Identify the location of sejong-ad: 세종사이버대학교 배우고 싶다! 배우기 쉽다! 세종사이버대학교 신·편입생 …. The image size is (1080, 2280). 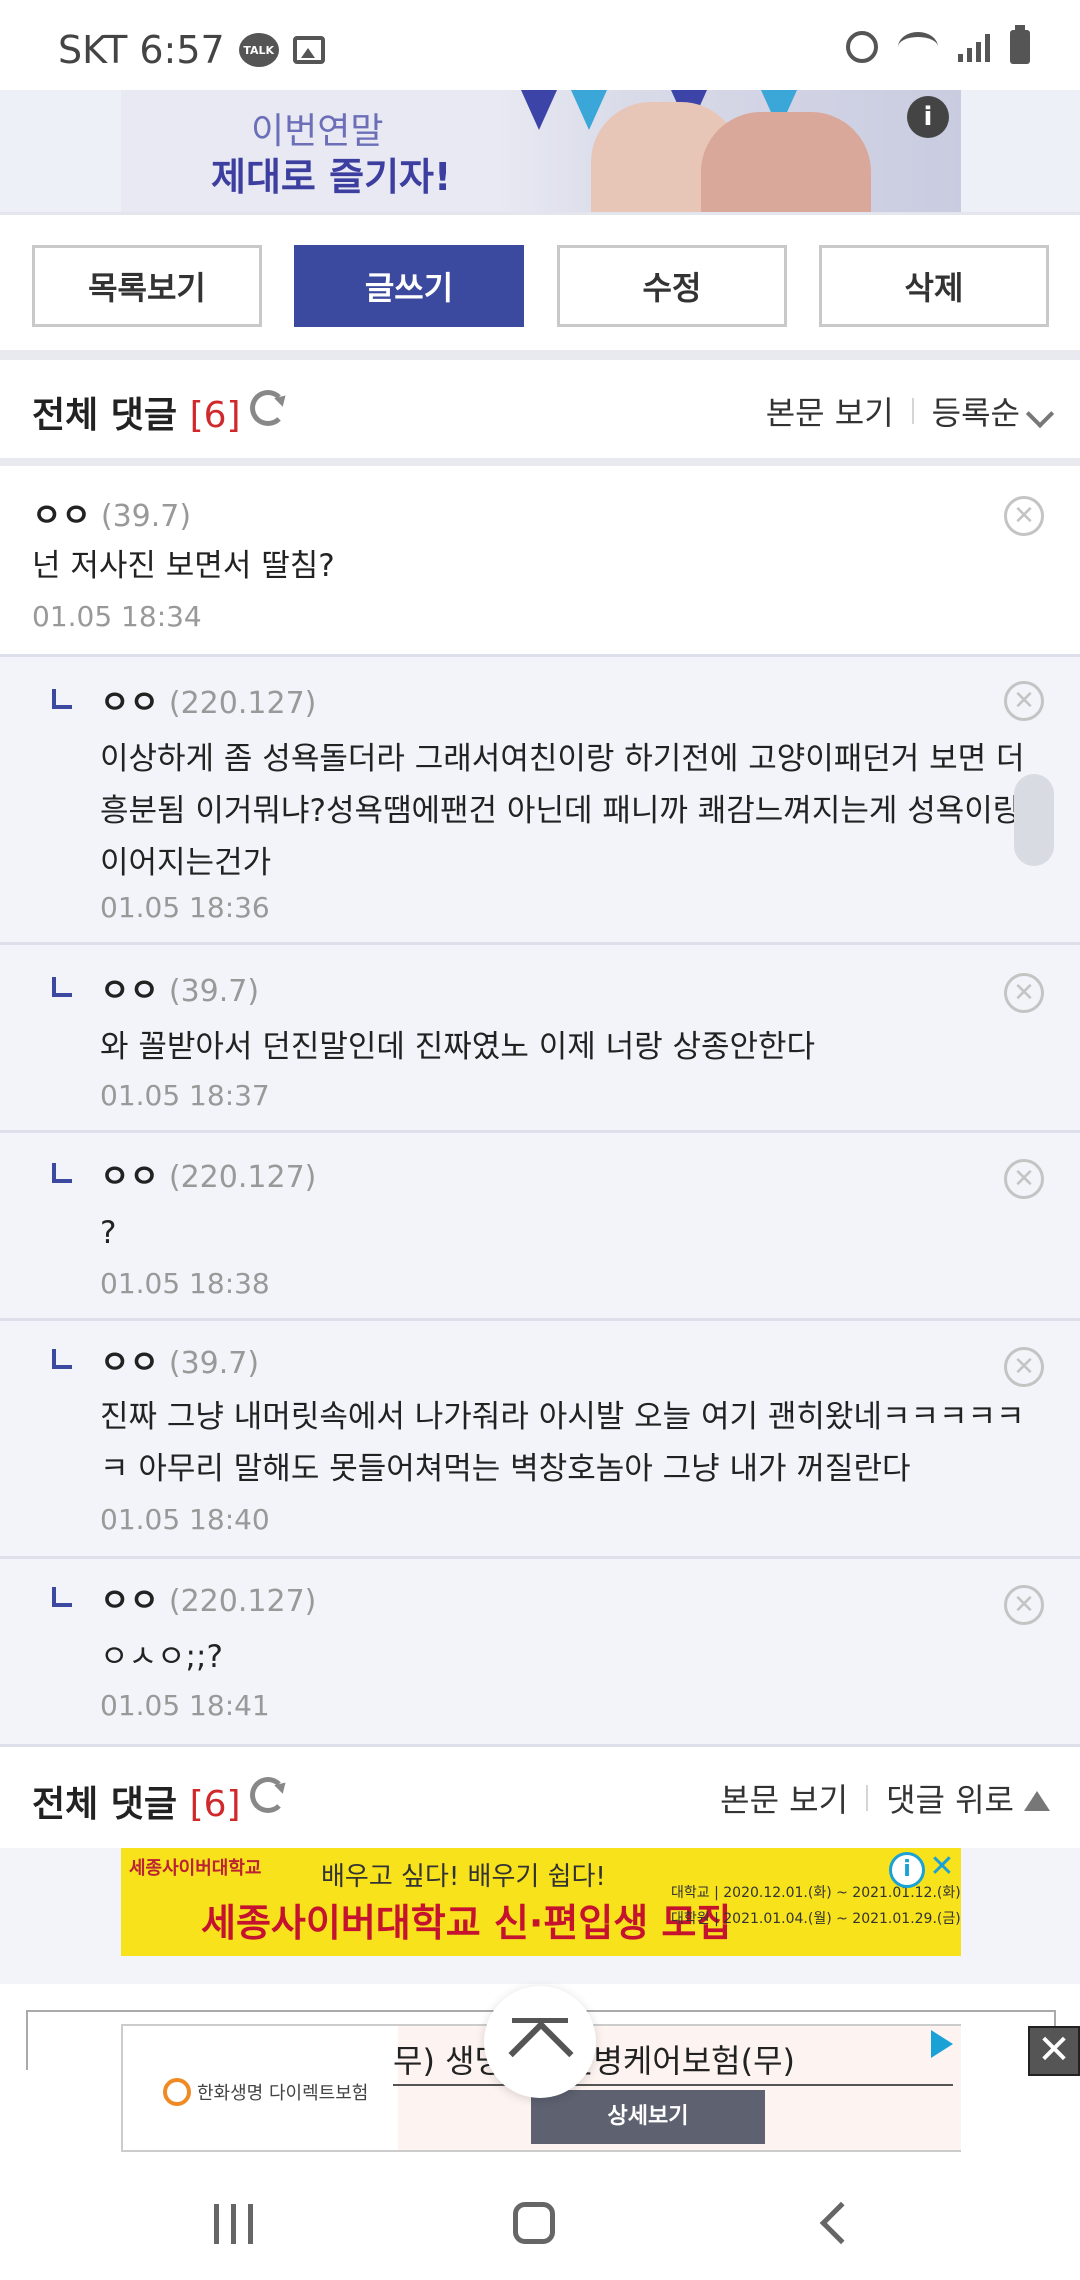
(541, 1902).